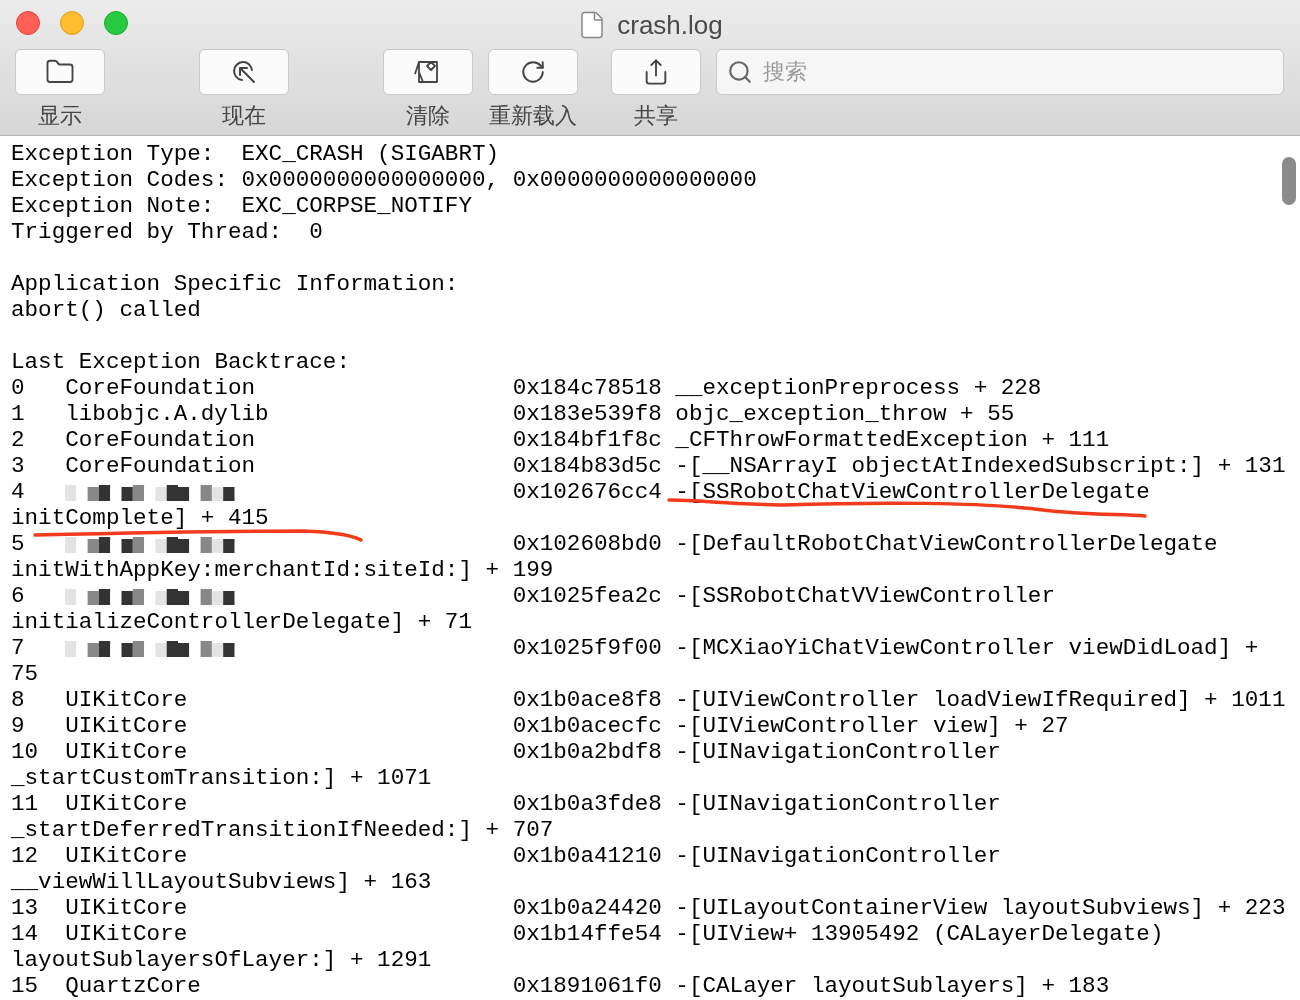 The image size is (1300, 1000). Describe the element at coordinates (587, 492) in the screenshot. I see `memory-address: 0x102676cc4` at that location.